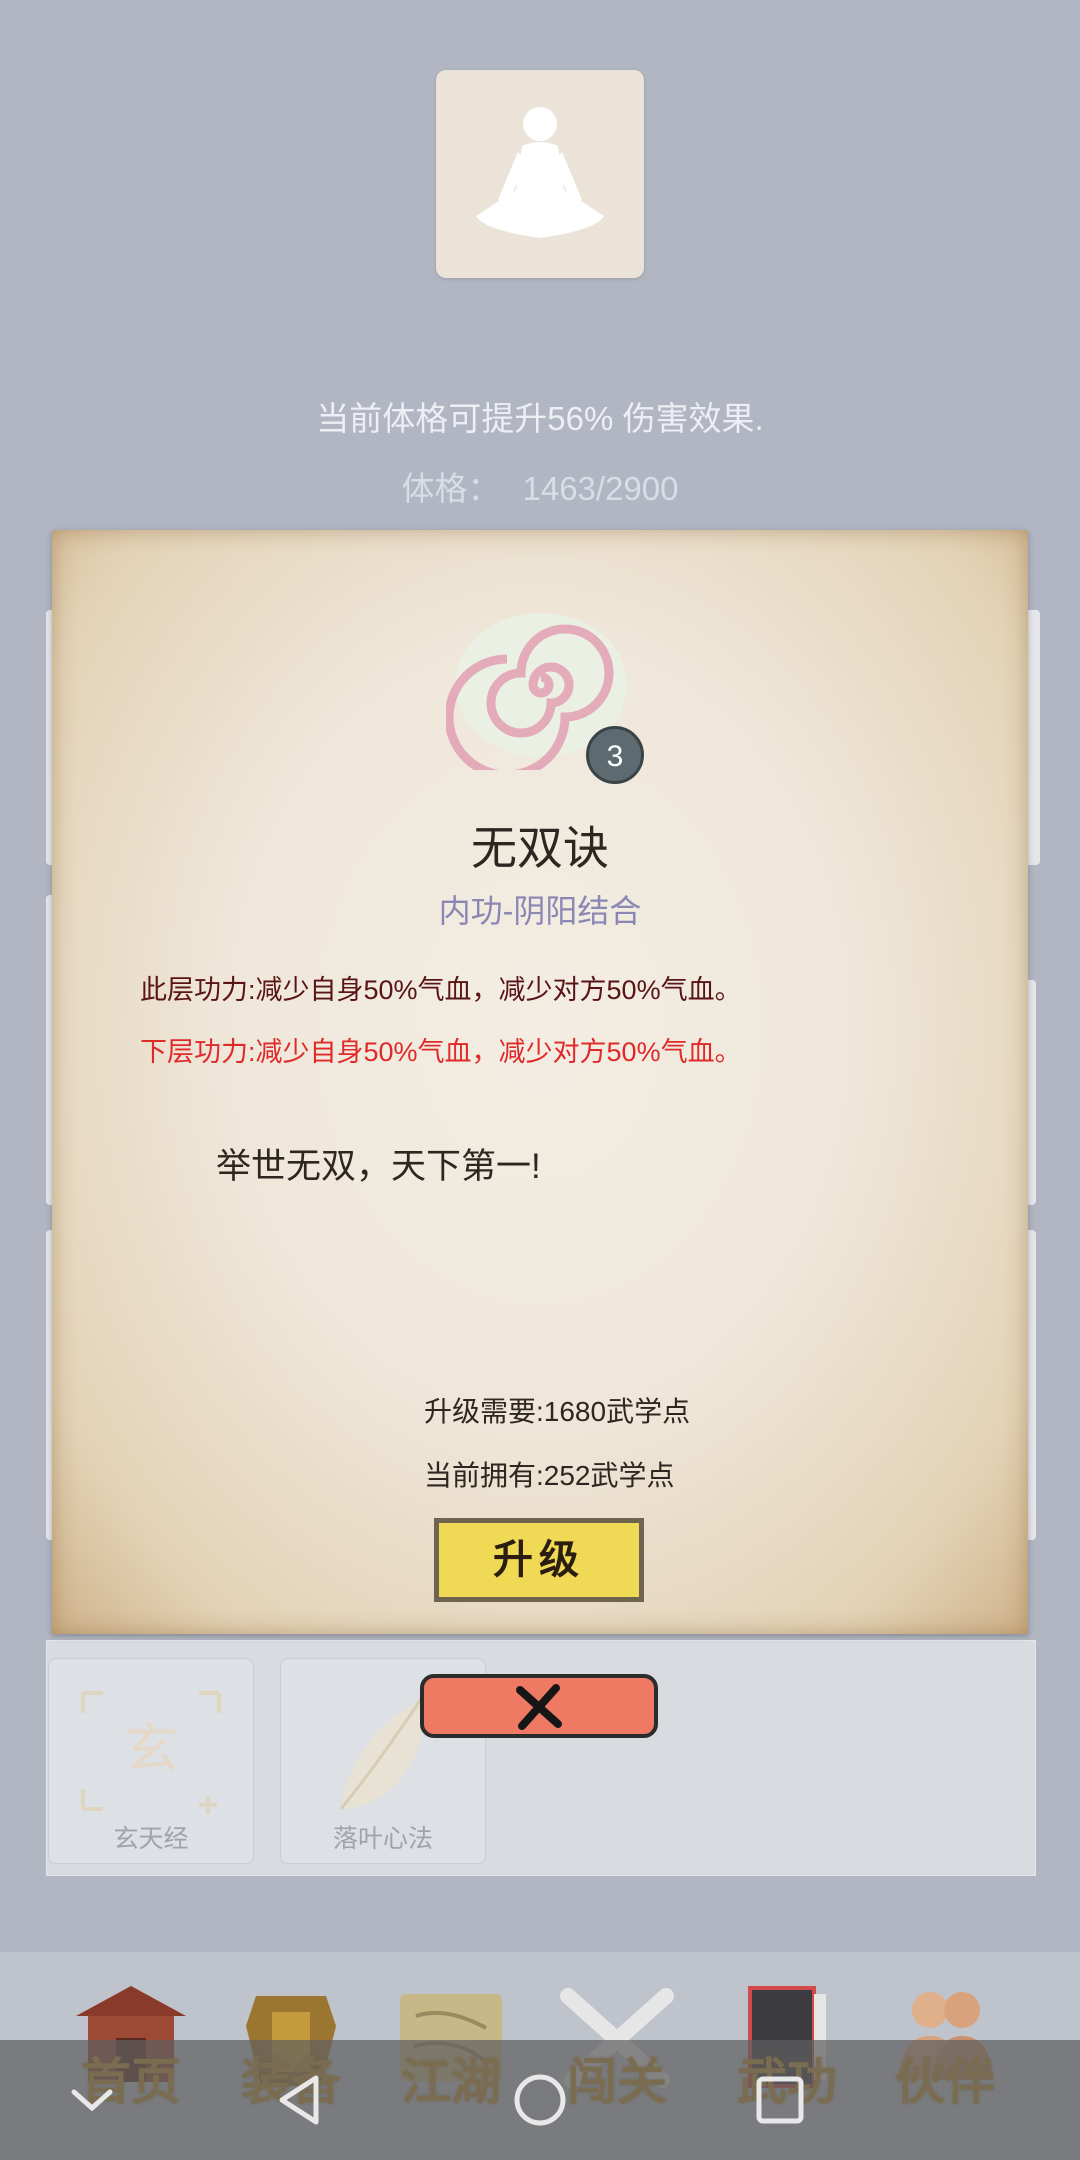  Describe the element at coordinates (92, 2100) in the screenshot. I see `chevron-down-icon` at that location.